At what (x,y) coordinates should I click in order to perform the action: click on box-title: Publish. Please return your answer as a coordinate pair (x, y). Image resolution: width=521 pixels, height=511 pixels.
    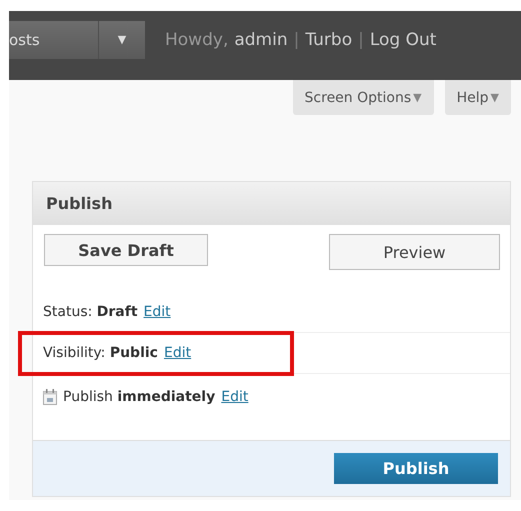
    Looking at the image, I should click on (271, 203).